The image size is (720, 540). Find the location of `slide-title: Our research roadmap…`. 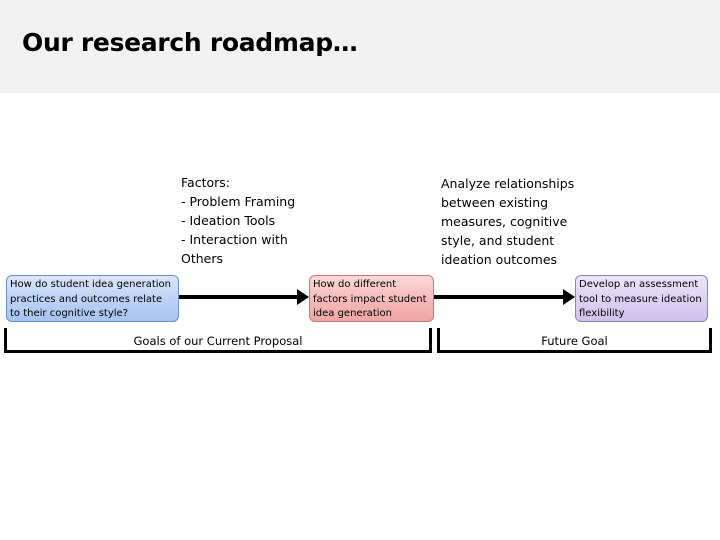

slide-title: Our research roadmap… is located at coordinates (190, 42).